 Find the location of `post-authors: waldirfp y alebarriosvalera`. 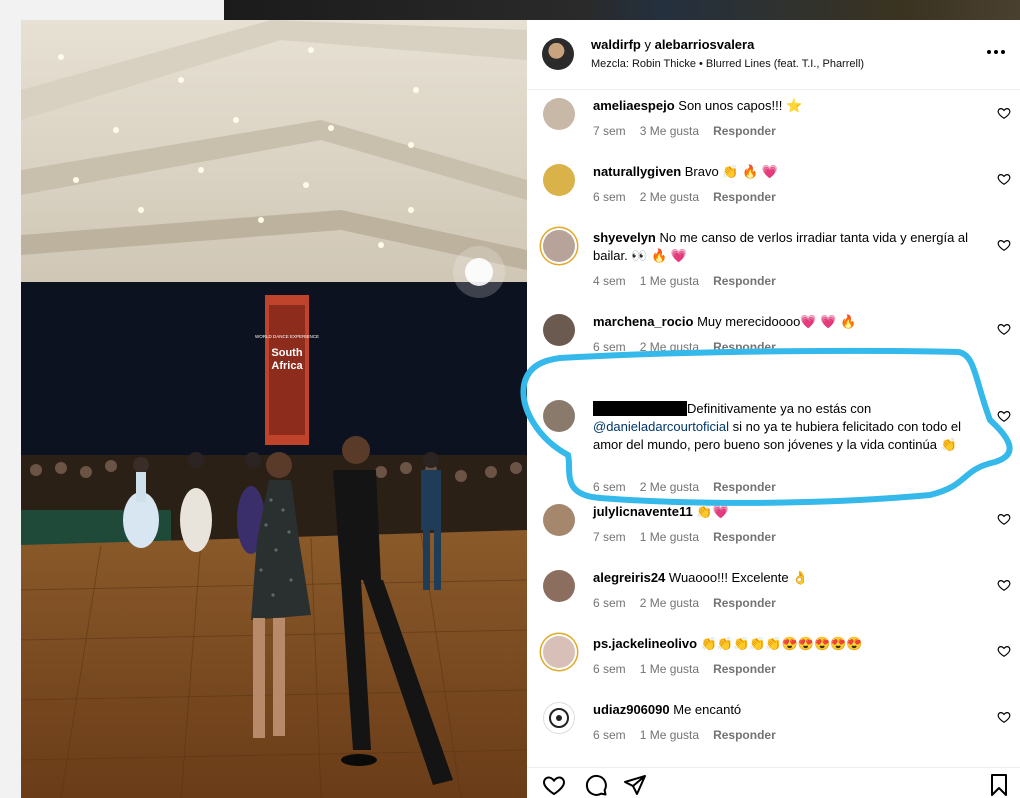

post-authors: waldirfp y alebarriosvalera is located at coordinates (672, 44).